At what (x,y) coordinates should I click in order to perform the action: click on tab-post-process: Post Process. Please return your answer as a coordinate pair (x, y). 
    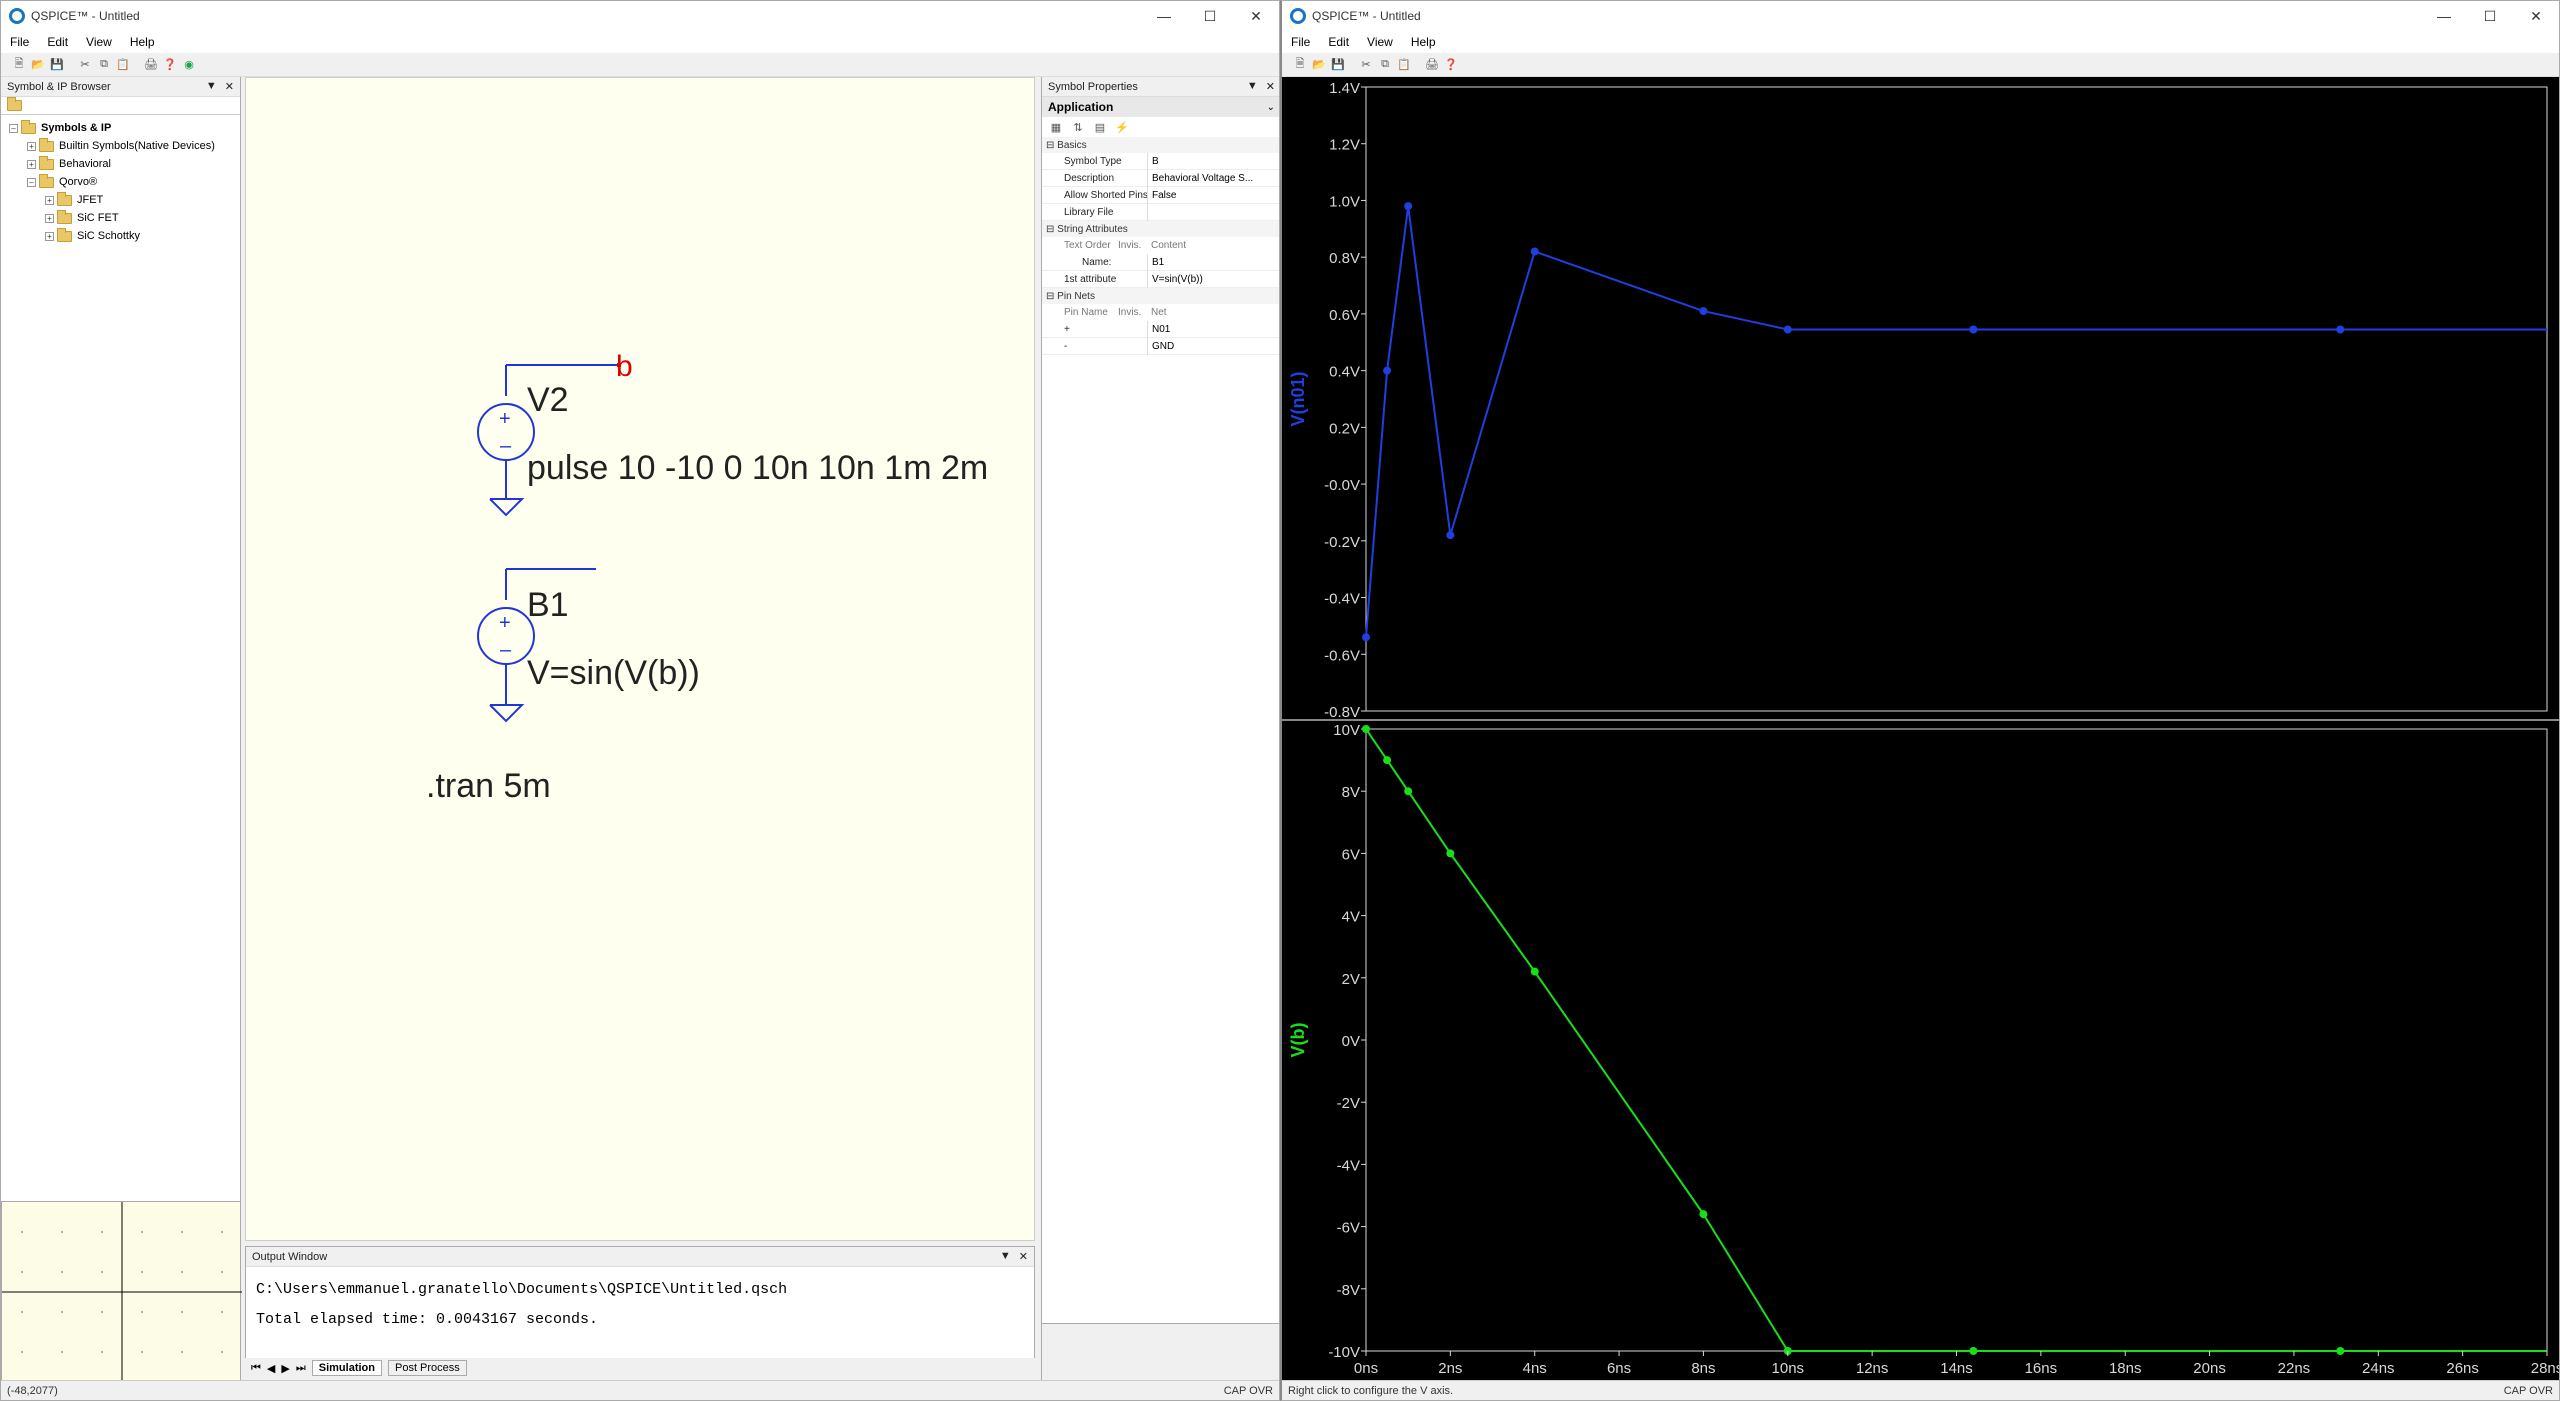
    Looking at the image, I should click on (427, 1368).